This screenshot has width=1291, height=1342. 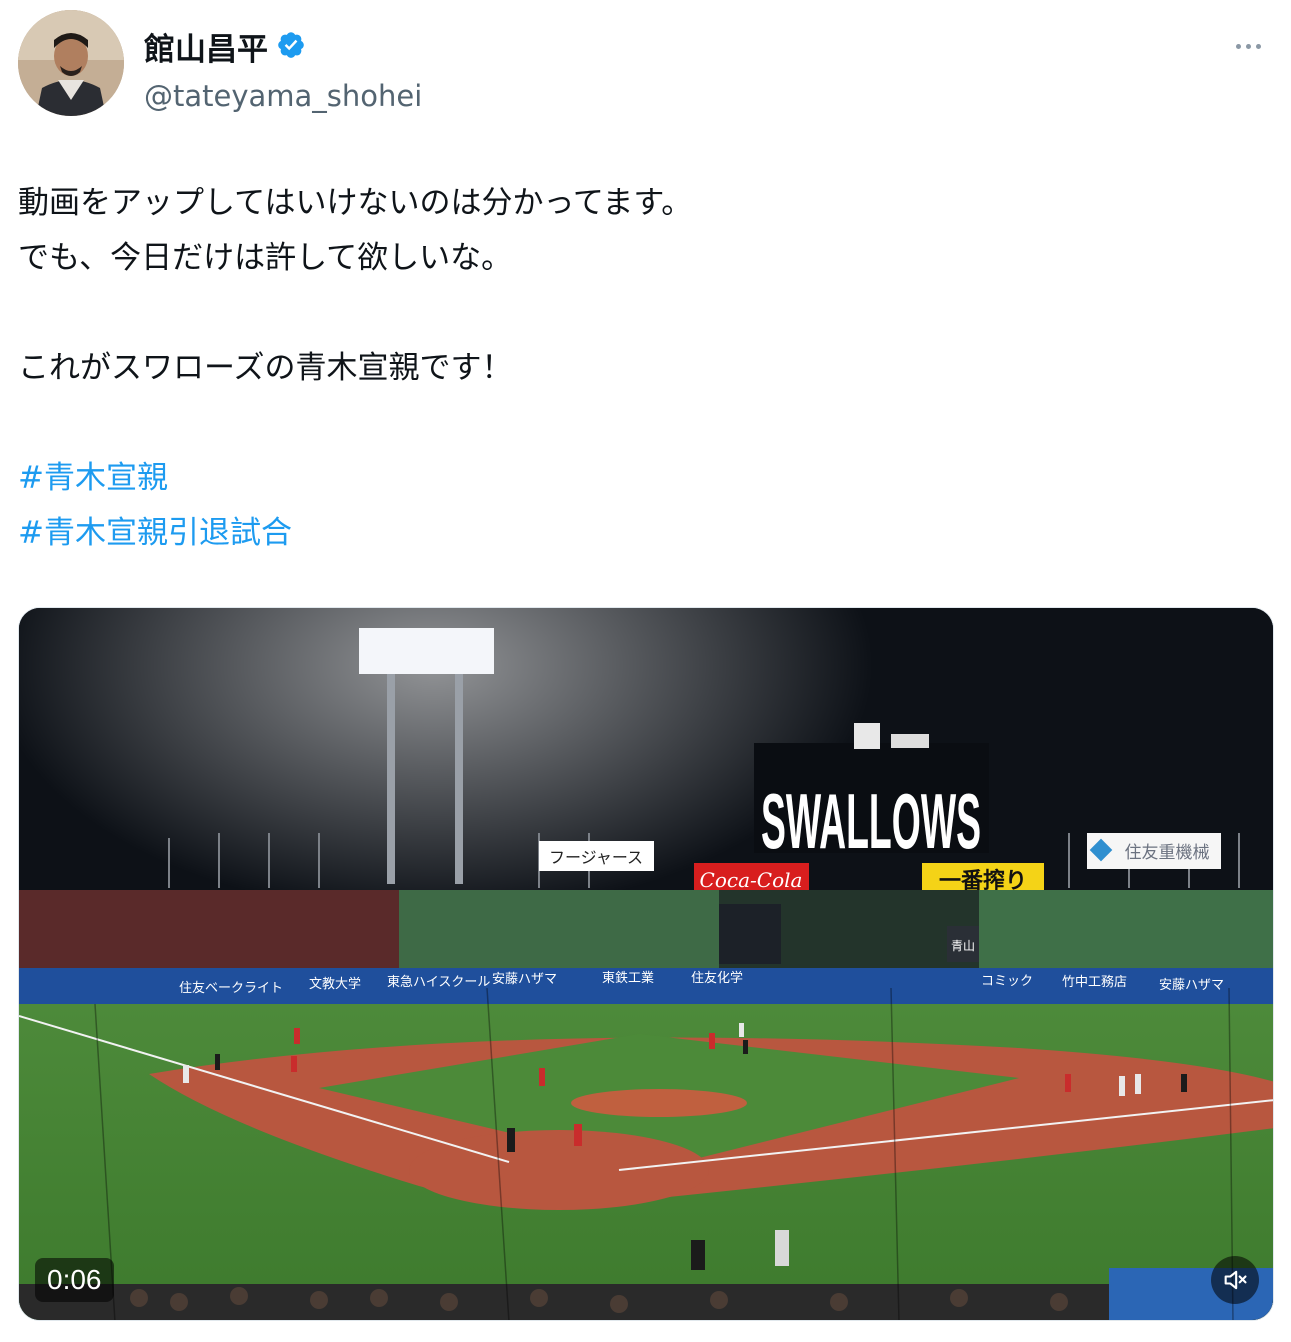 I want to click on scoreboard-sign: SWALLOWS, so click(x=871, y=821).